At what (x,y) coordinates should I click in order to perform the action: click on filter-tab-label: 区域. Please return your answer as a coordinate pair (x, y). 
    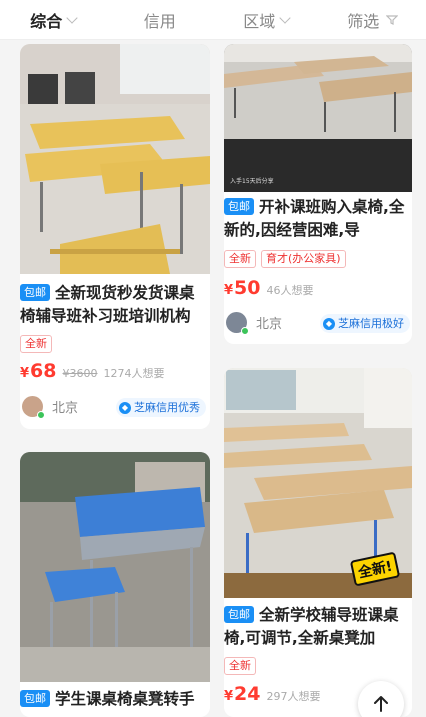
    Looking at the image, I should click on (259, 21).